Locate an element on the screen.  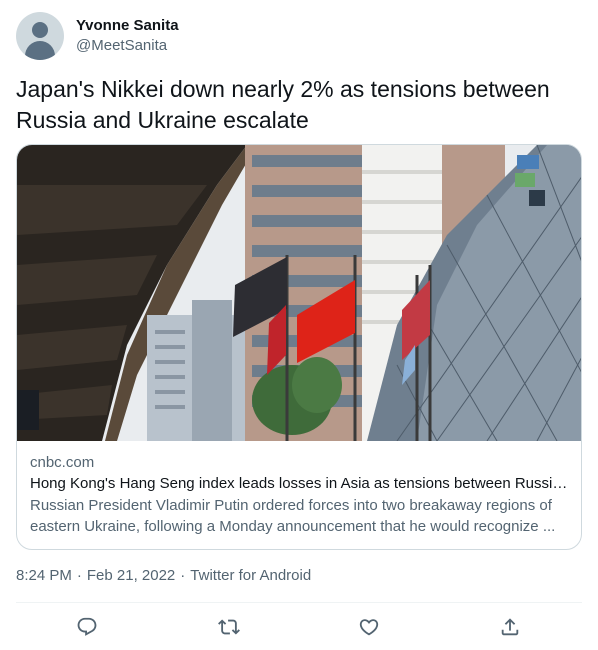
divider is located at coordinates (299, 602).